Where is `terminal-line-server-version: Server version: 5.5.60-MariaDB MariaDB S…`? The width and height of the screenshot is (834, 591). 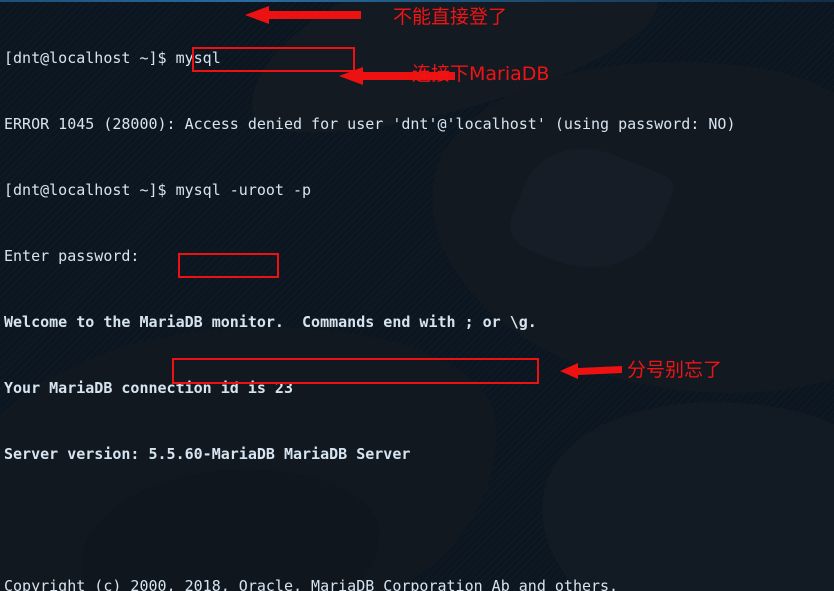 terminal-line-server-version: Server version: 5.5.60-MariaDB MariaDB S… is located at coordinates (207, 454).